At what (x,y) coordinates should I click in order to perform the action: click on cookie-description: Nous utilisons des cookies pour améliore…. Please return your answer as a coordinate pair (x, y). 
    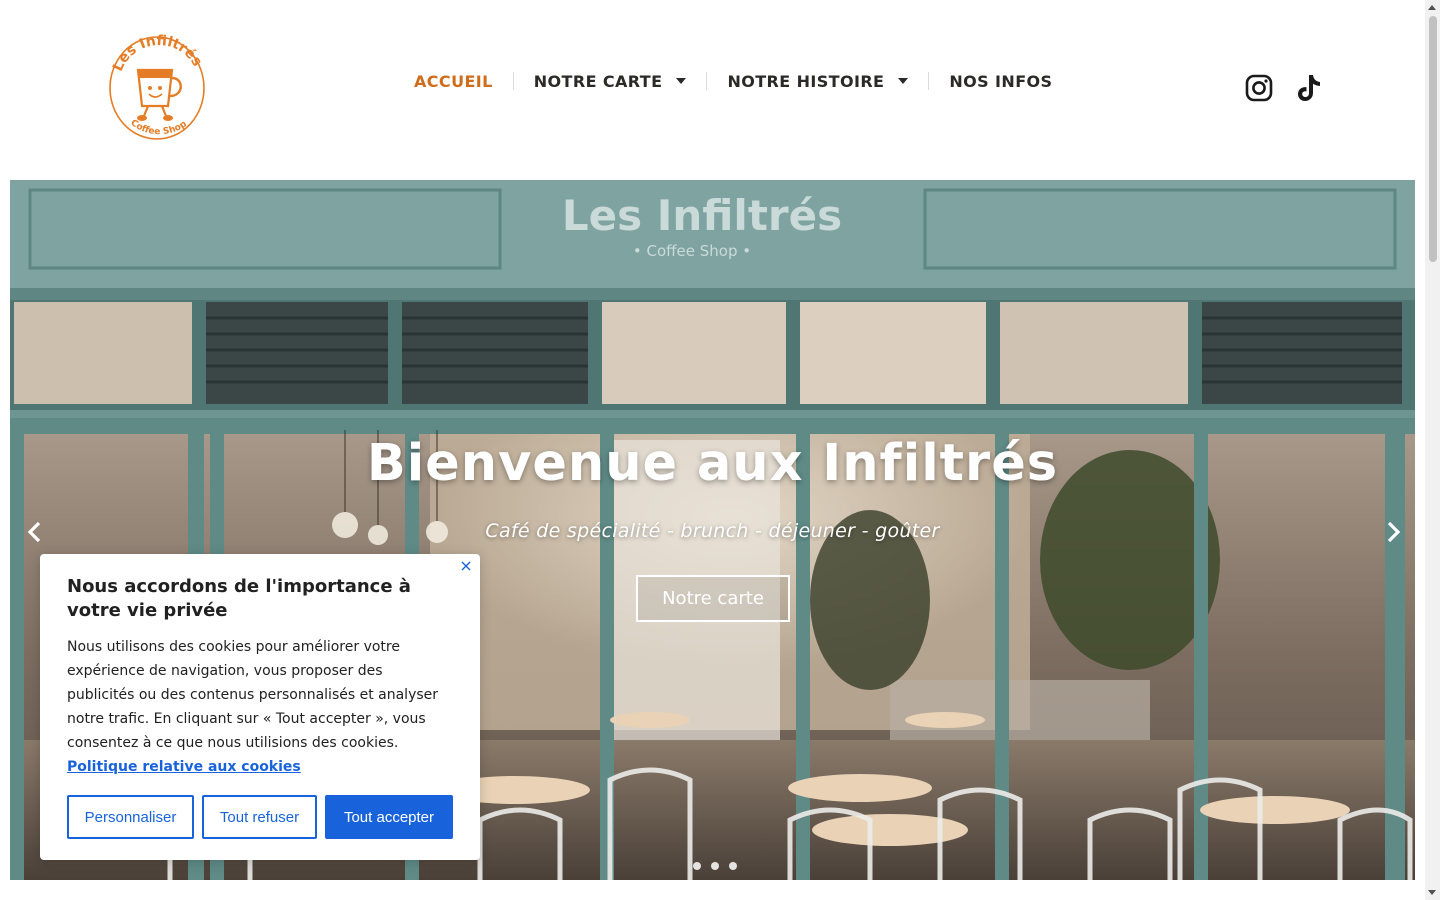
    Looking at the image, I should click on (260, 707).